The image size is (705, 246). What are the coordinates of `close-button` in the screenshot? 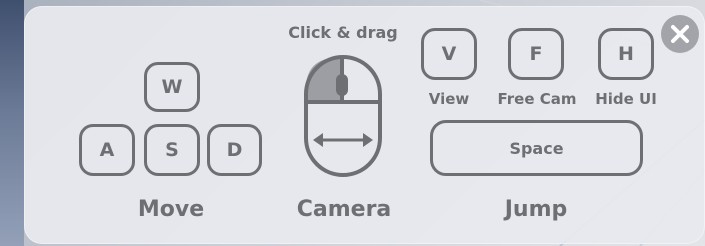 It's located at (680, 34).